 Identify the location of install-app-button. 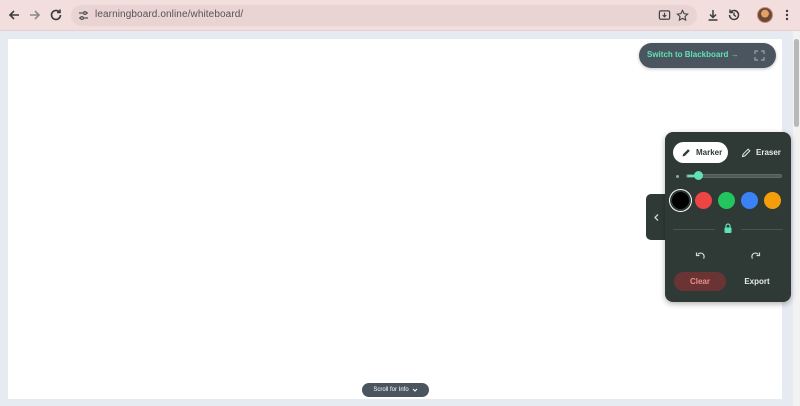
(664, 15).